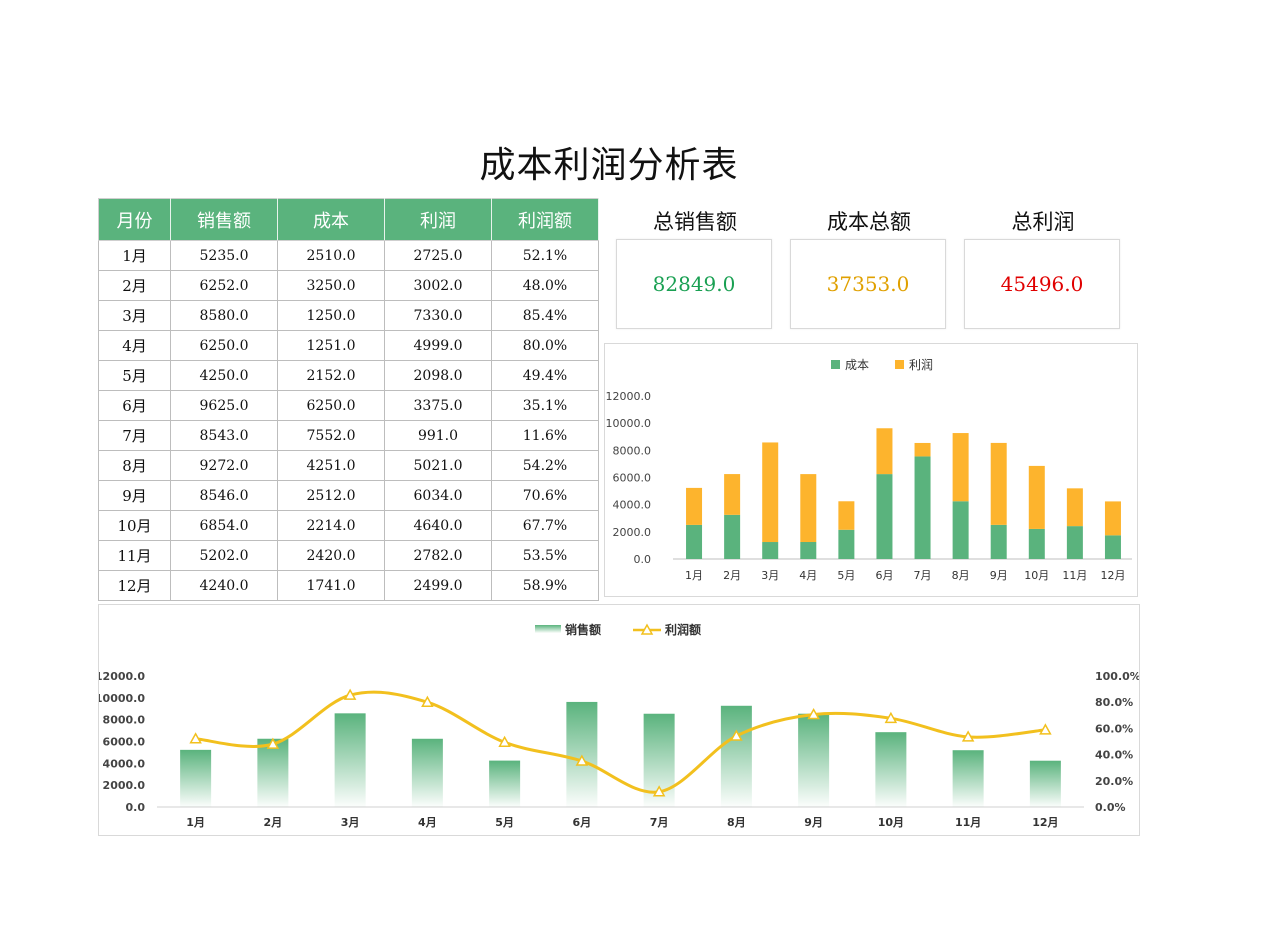 This screenshot has height=941, width=1280. I want to click on legend-label-profit: 利润, so click(921, 365).